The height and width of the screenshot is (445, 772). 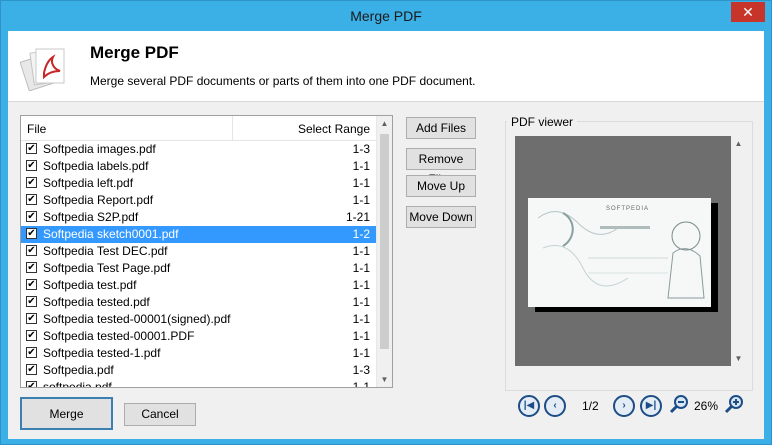 I want to click on file-row: ✔ Softpedia sketch0001.pdf 1-2, so click(x=199, y=234).